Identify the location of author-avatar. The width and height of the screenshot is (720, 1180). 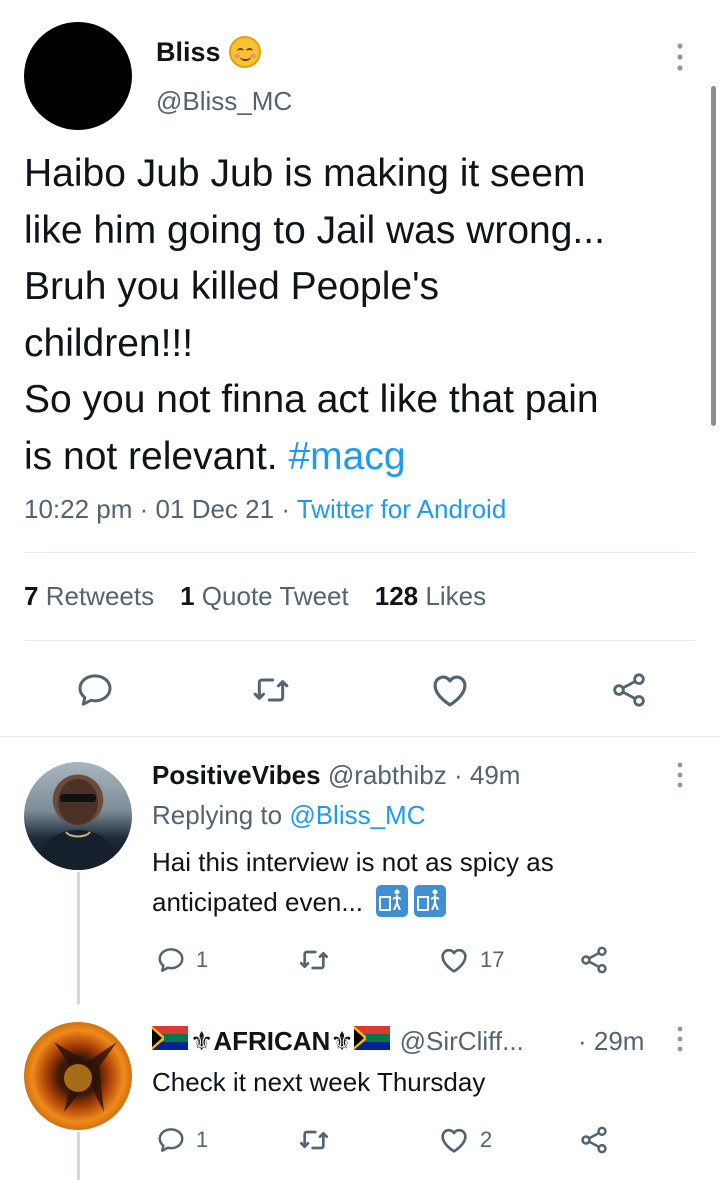
(78, 76).